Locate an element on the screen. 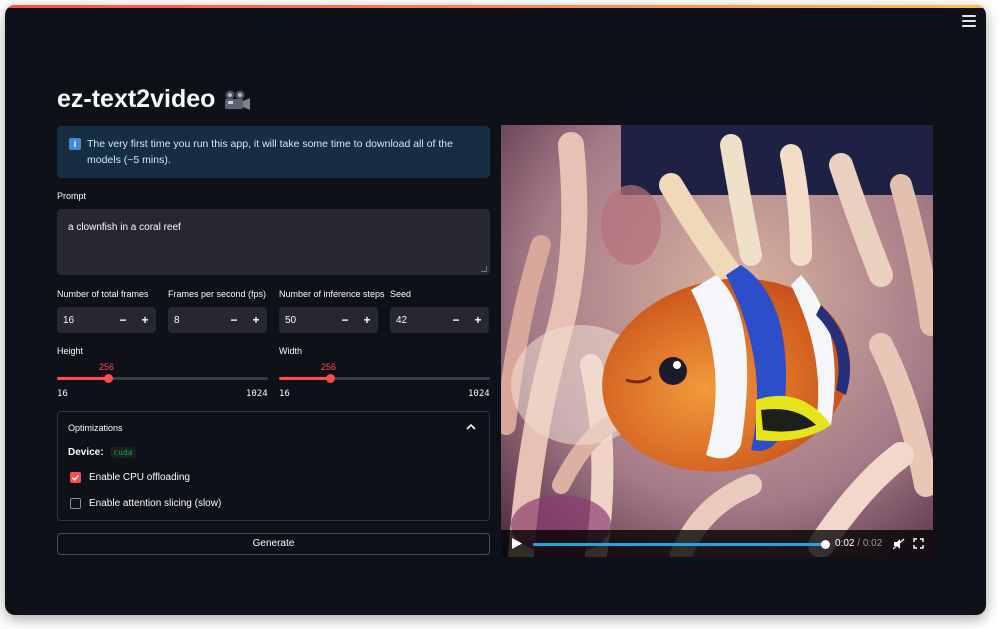  width-label: Width is located at coordinates (291, 351).